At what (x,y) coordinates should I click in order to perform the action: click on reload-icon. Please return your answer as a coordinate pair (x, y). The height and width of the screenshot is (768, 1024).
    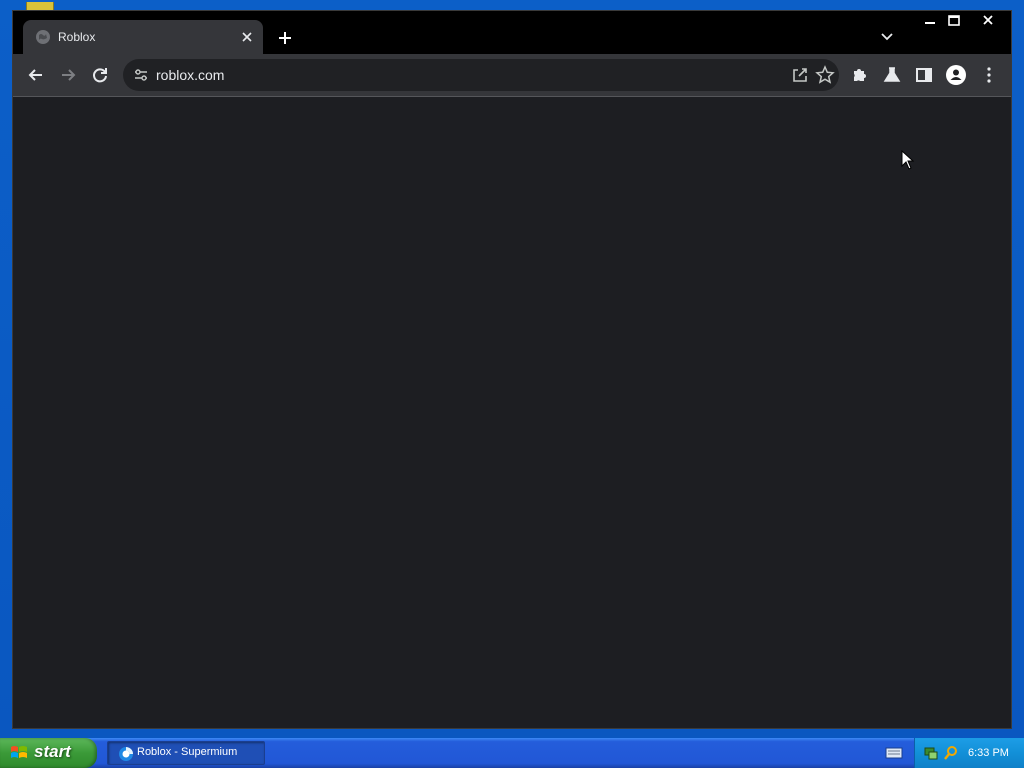
    Looking at the image, I should click on (100, 75).